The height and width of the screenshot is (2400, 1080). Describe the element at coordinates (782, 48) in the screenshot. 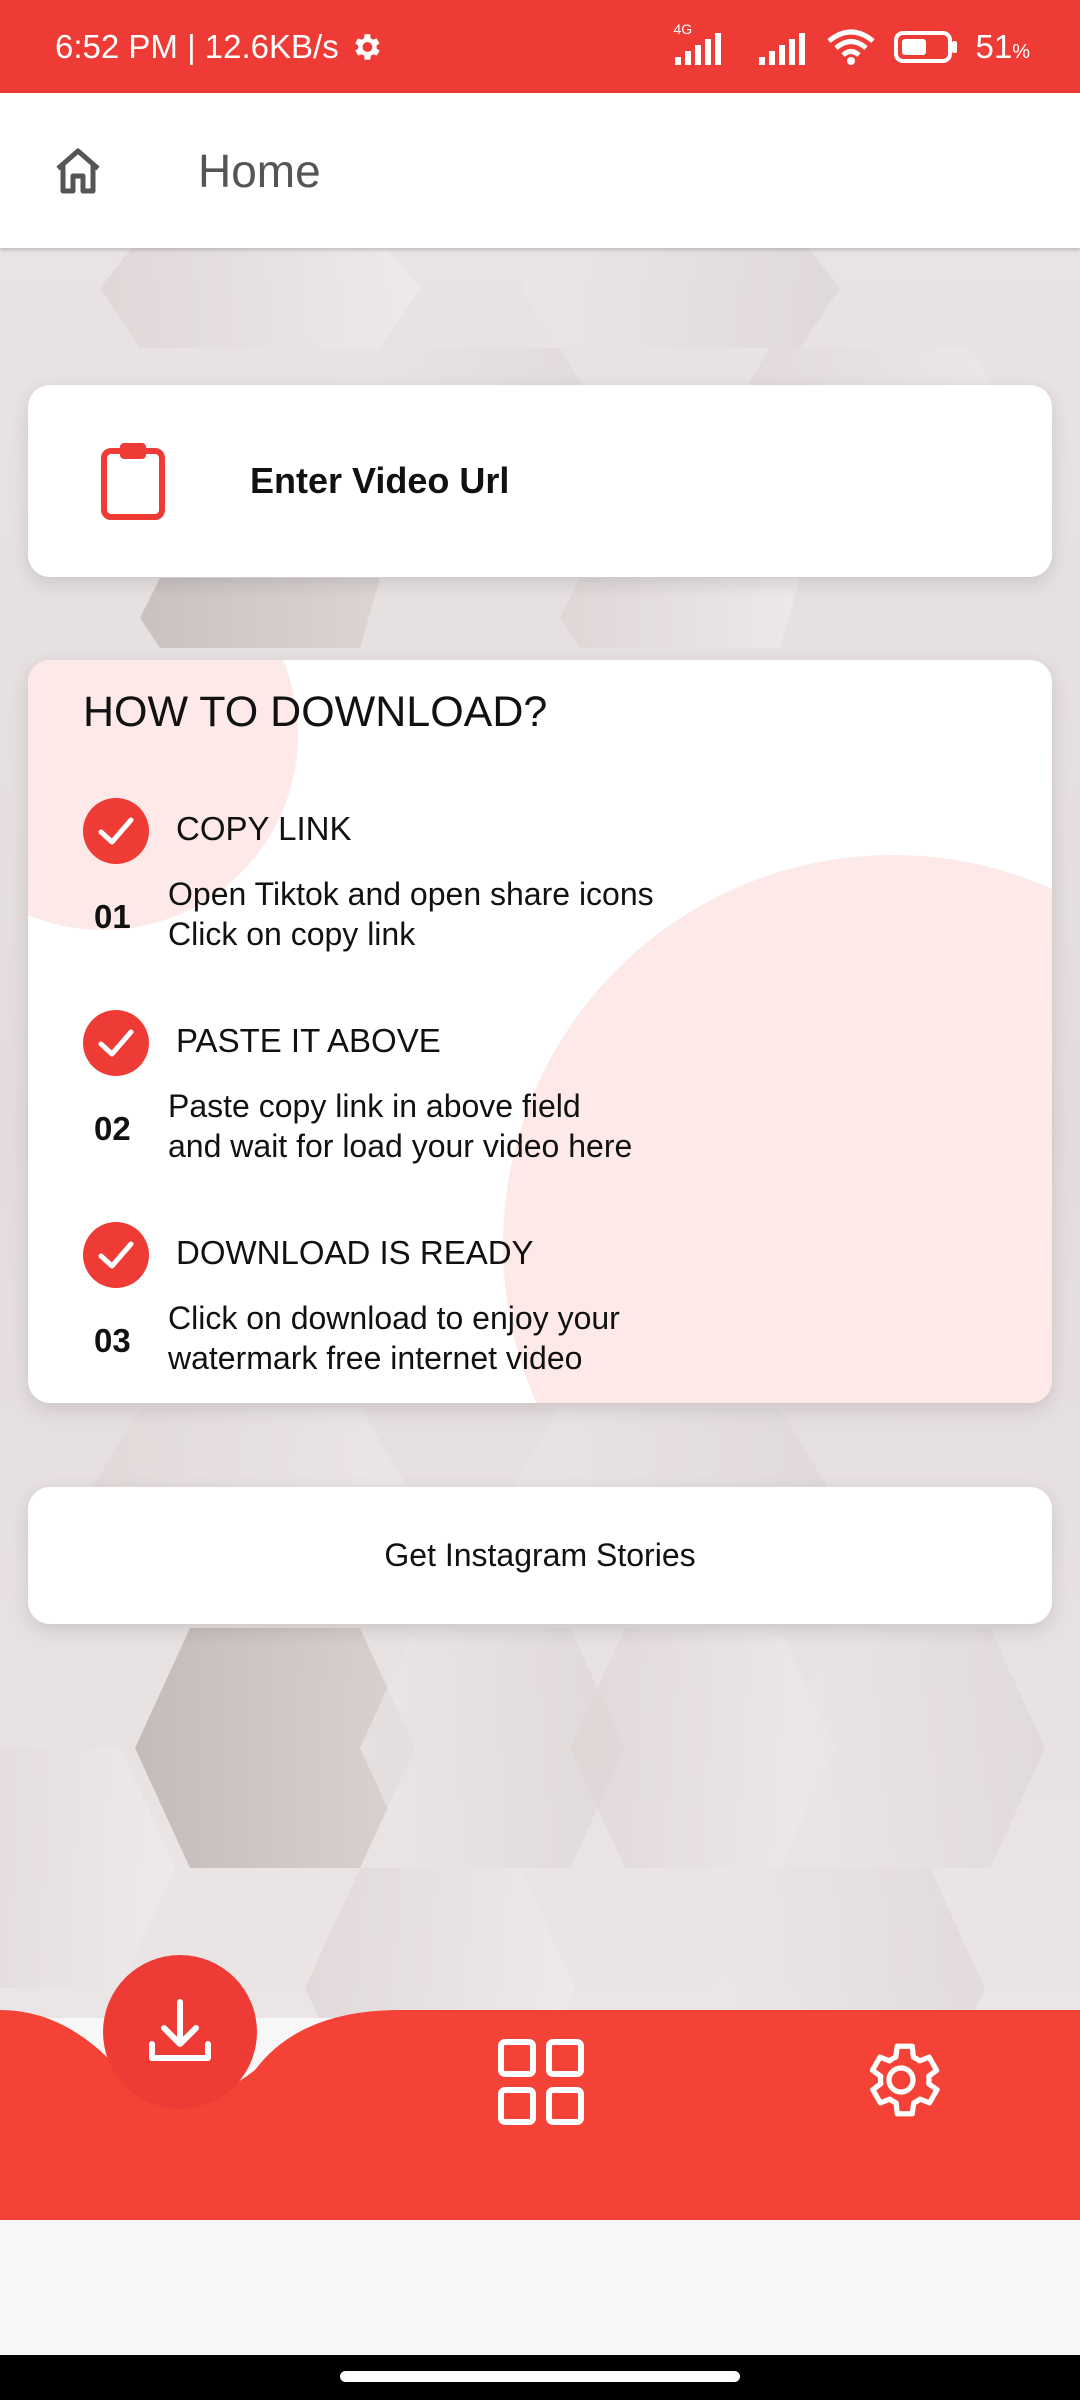

I see `signal-icon` at that location.